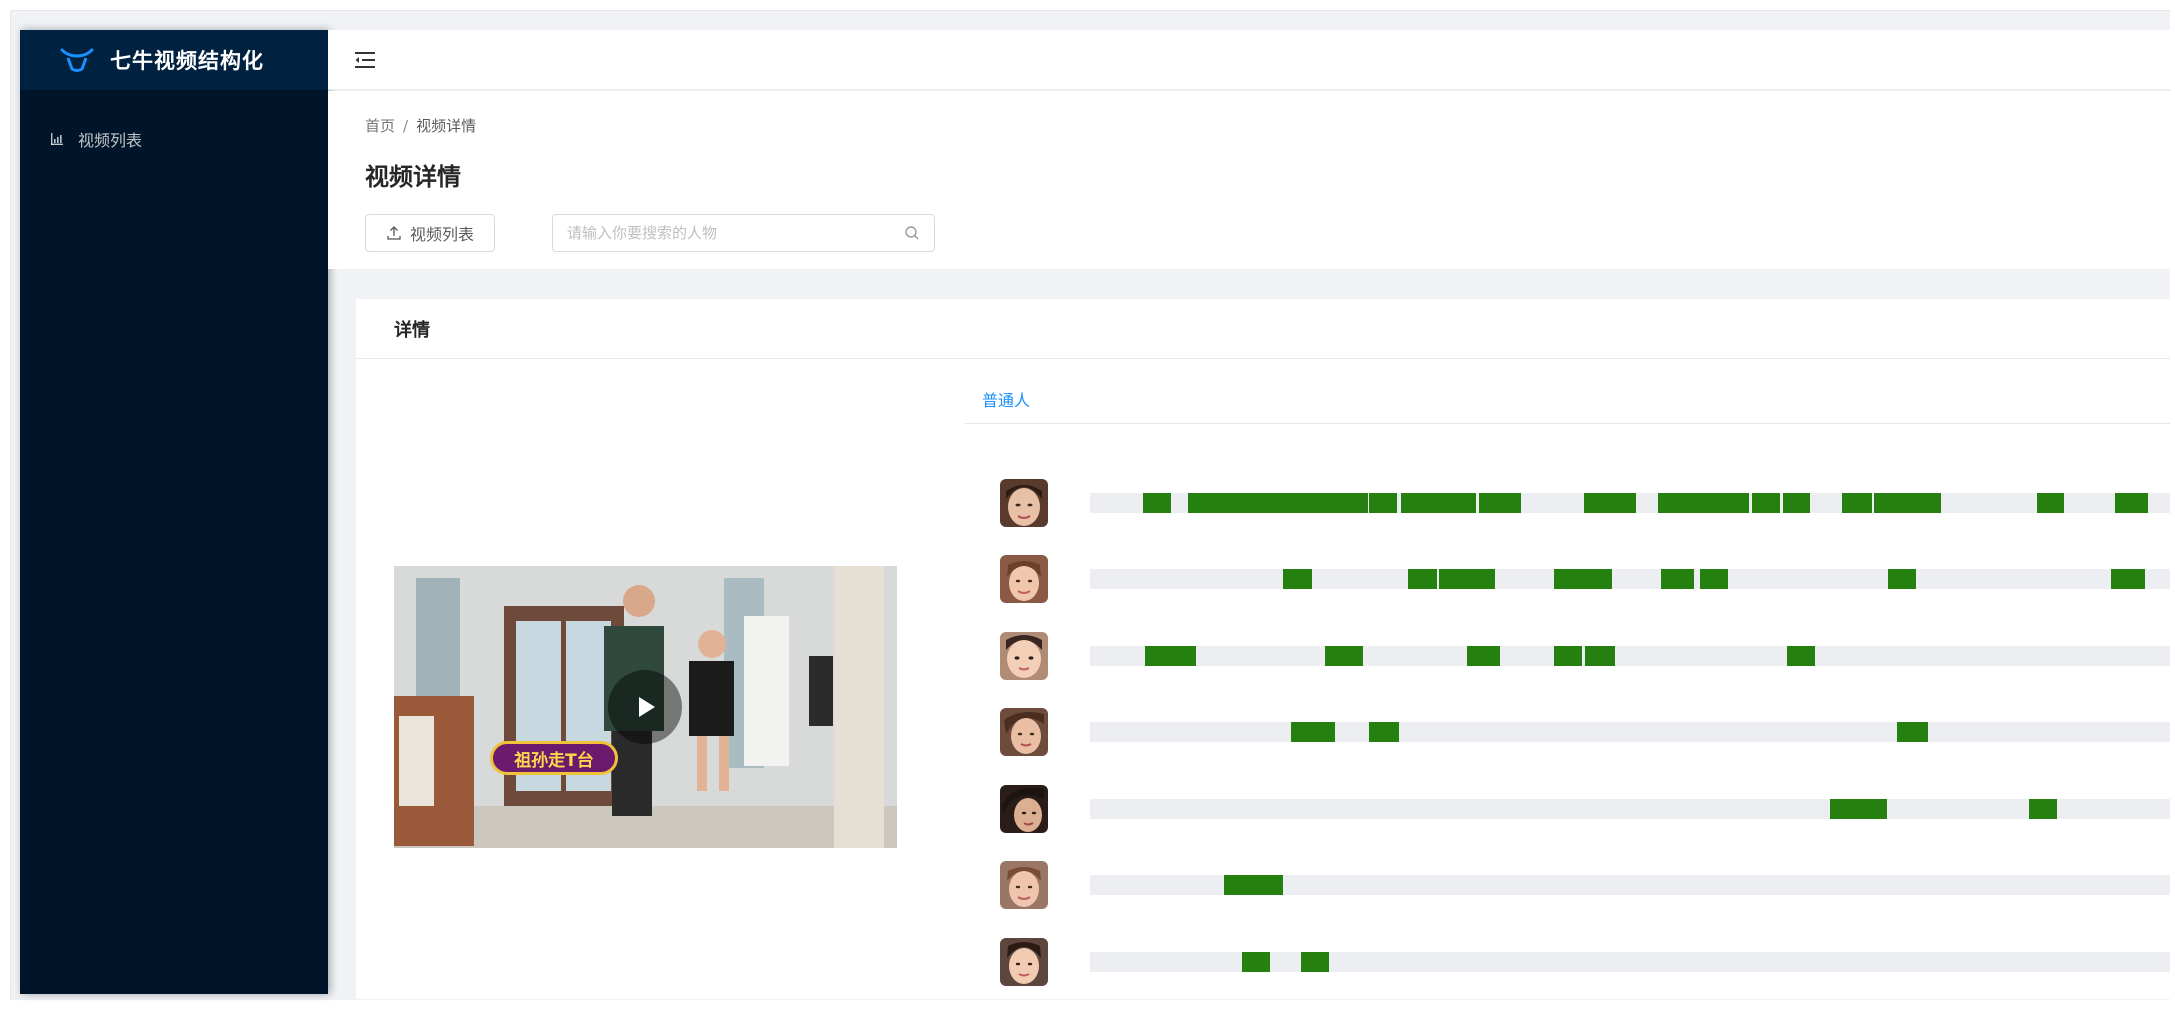 The height and width of the screenshot is (1009, 2175). I want to click on face-1-icon, so click(1024, 503).